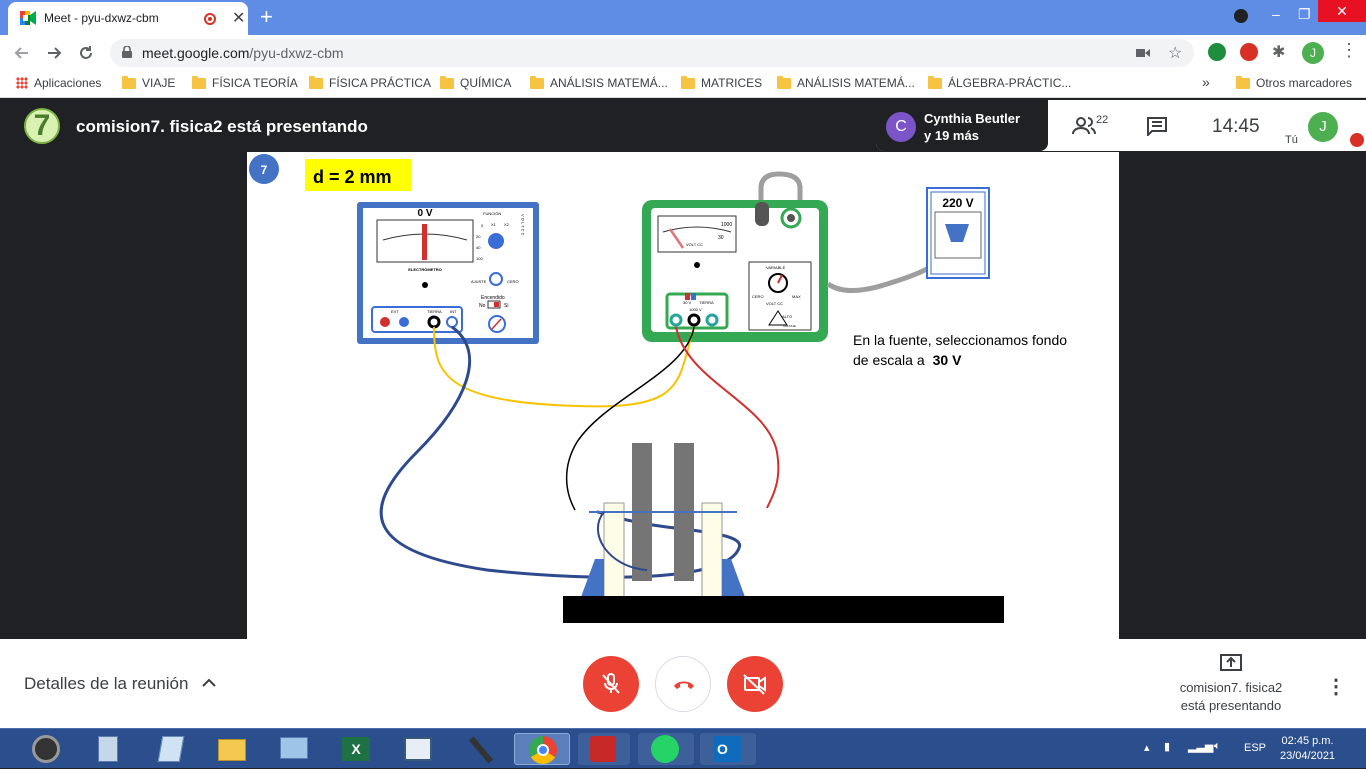 This screenshot has height=769, width=1366. I want to click on back-arrow-icon, so click(22, 53).